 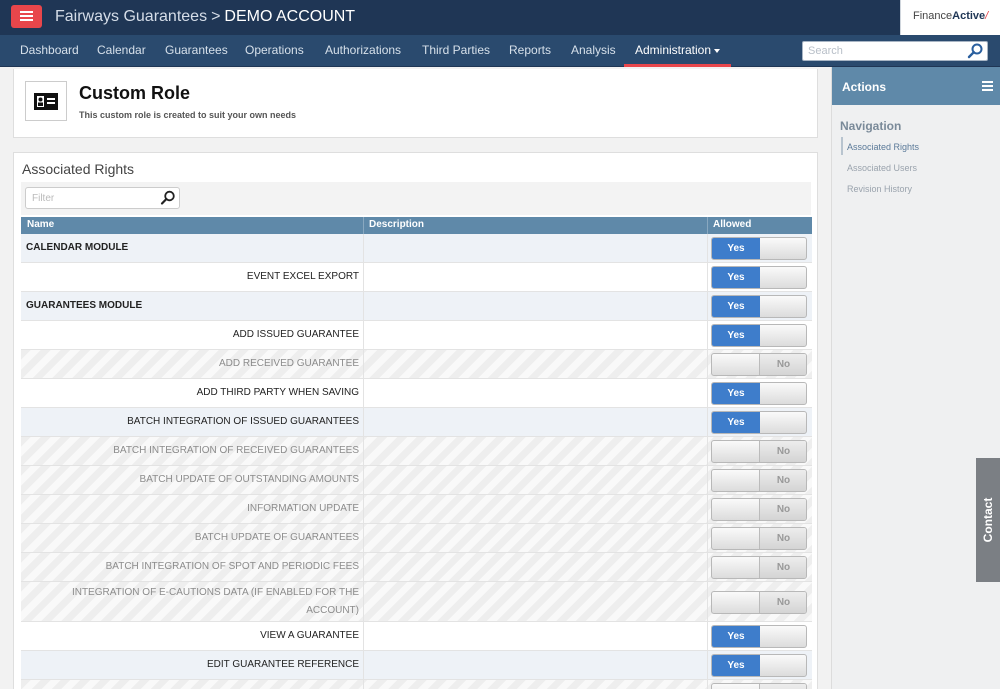 What do you see at coordinates (456, 50) in the screenshot?
I see `nav-third-parties: Third Parties` at bounding box center [456, 50].